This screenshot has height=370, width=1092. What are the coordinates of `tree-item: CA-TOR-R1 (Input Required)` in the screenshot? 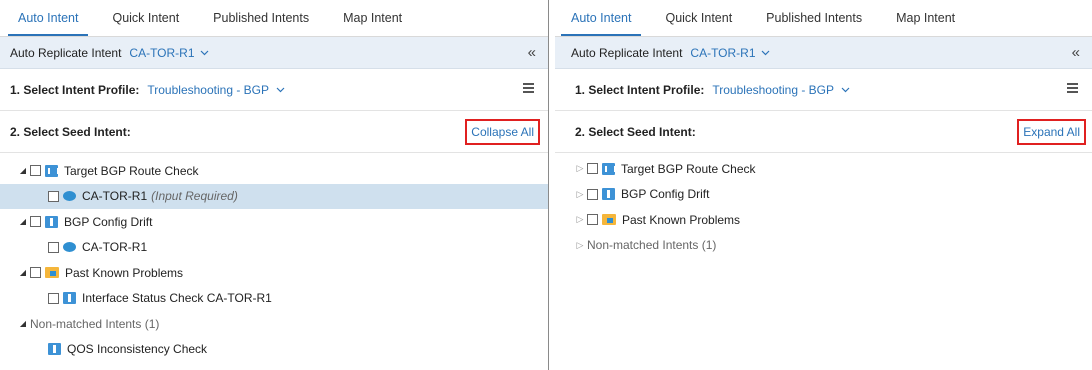 It's located at (274, 196).